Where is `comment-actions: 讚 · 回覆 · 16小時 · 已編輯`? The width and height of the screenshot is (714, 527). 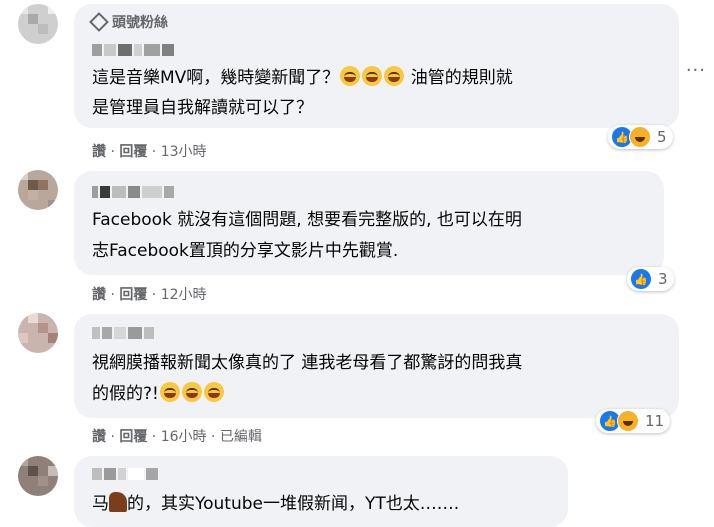 comment-actions: 讚 · 回覆 · 16小時 · 已編輯 is located at coordinates (177, 437).